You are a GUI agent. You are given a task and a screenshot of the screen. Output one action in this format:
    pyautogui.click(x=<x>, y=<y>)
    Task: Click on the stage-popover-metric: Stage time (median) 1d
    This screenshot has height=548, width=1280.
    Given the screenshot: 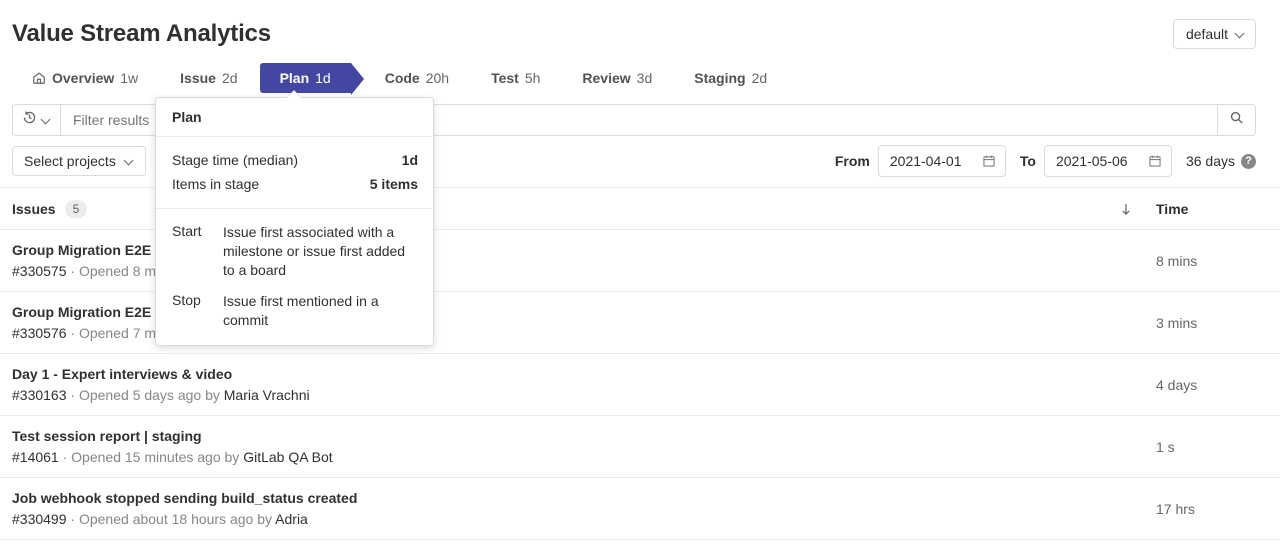 What is the action you would take?
    pyautogui.click(x=295, y=160)
    